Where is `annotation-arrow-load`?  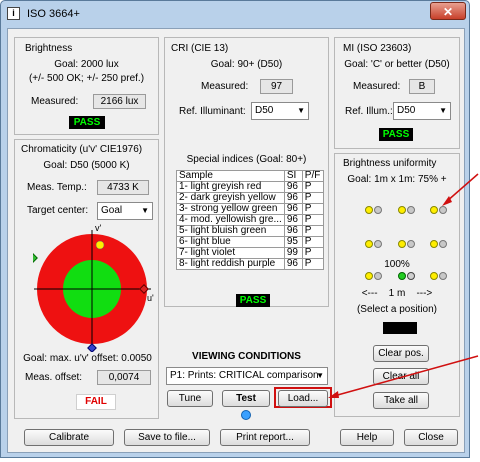 annotation-arrow-load is located at coordinates (406, 376).